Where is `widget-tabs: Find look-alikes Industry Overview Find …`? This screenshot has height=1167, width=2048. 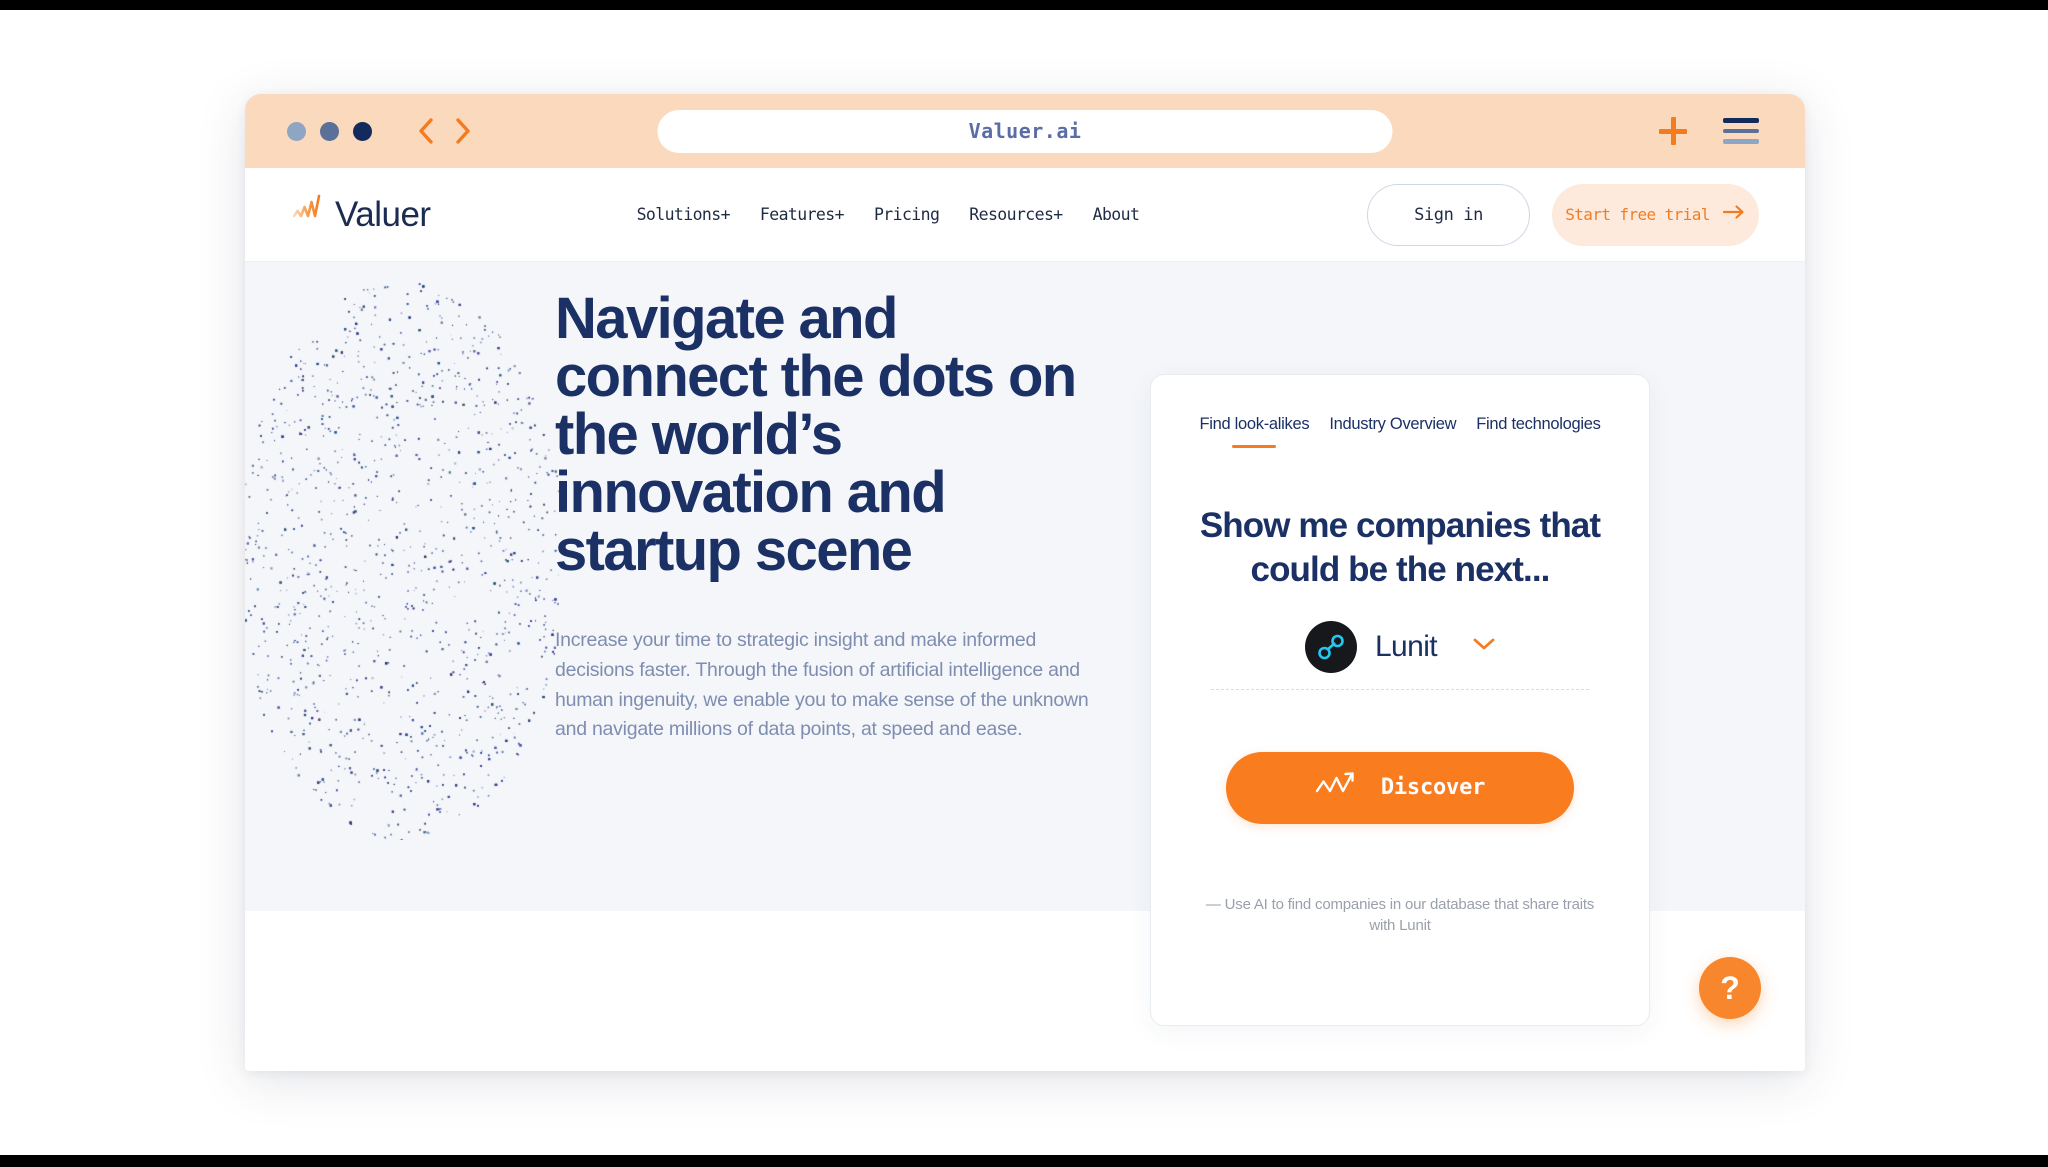 widget-tabs: Find look-alikes Industry Overview Find … is located at coordinates (1400, 431).